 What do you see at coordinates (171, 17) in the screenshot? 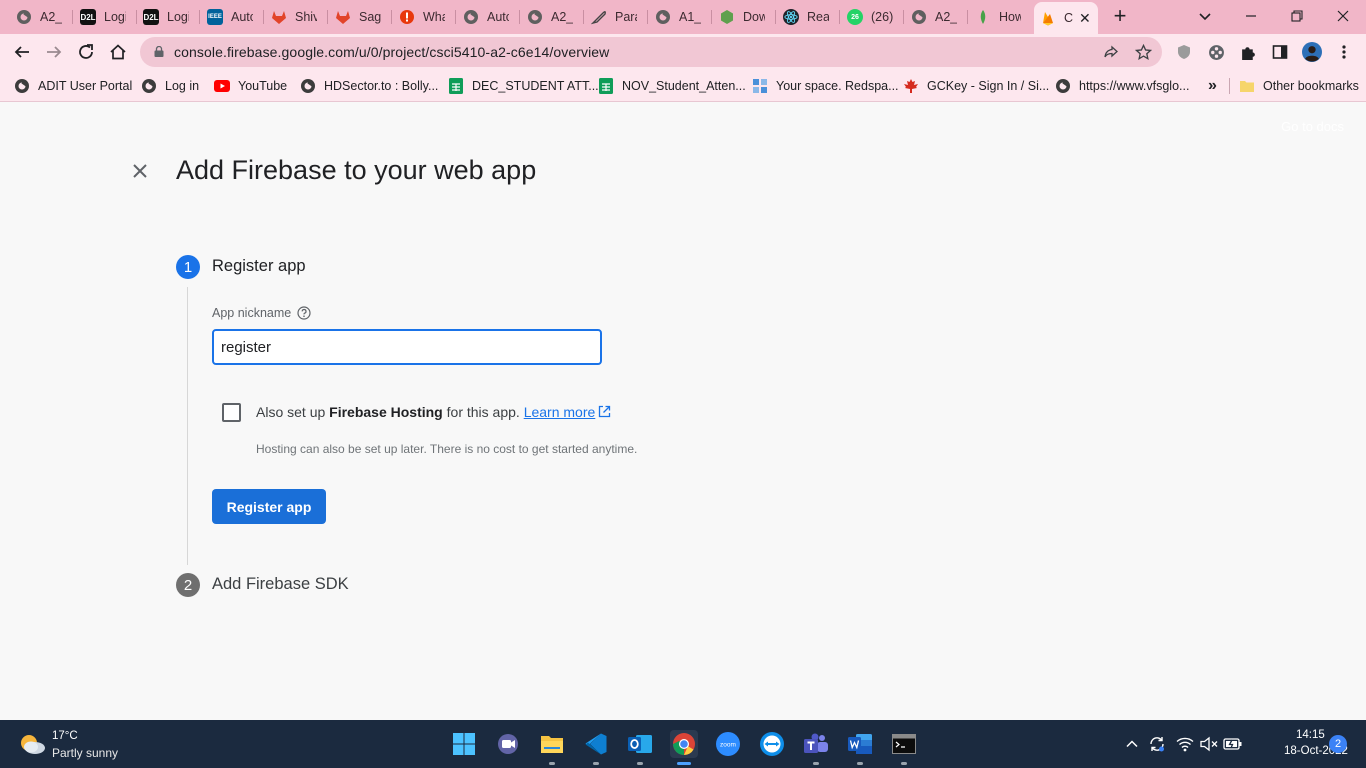
I see `tab-2: D2L Logi` at bounding box center [171, 17].